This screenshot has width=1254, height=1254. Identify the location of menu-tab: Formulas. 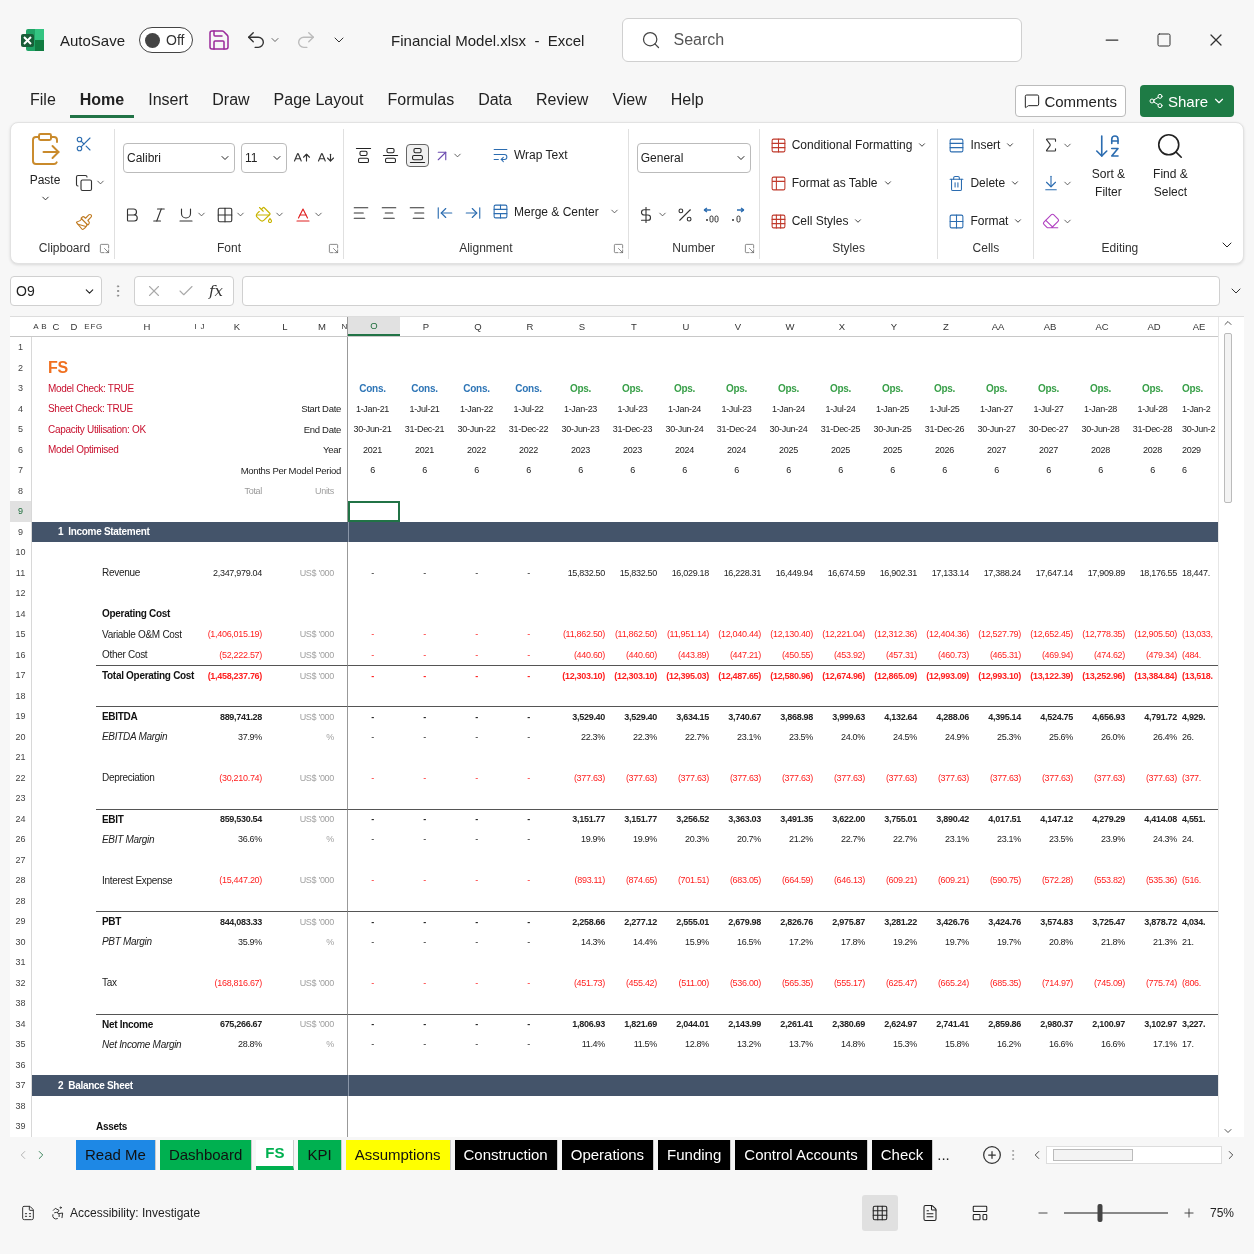
(421, 101).